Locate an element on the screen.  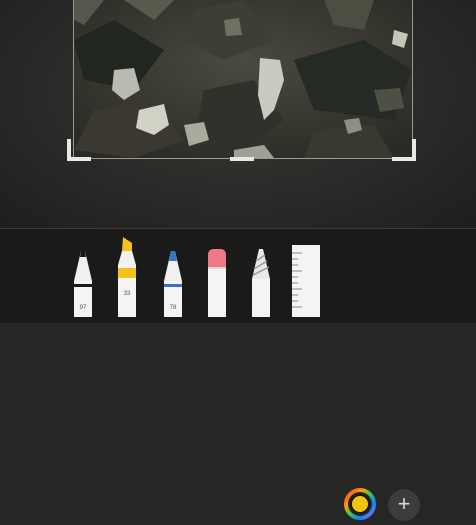
crop-handle-bottom-left-h is located at coordinates (79, 159).